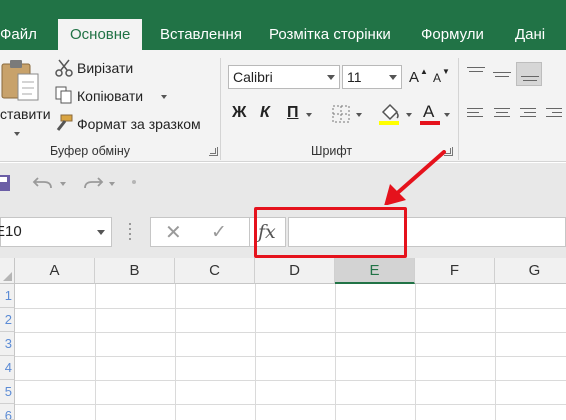 This screenshot has width=566, height=420. What do you see at coordinates (253, 77) in the screenshot?
I see `font-name-value: Calibri` at bounding box center [253, 77].